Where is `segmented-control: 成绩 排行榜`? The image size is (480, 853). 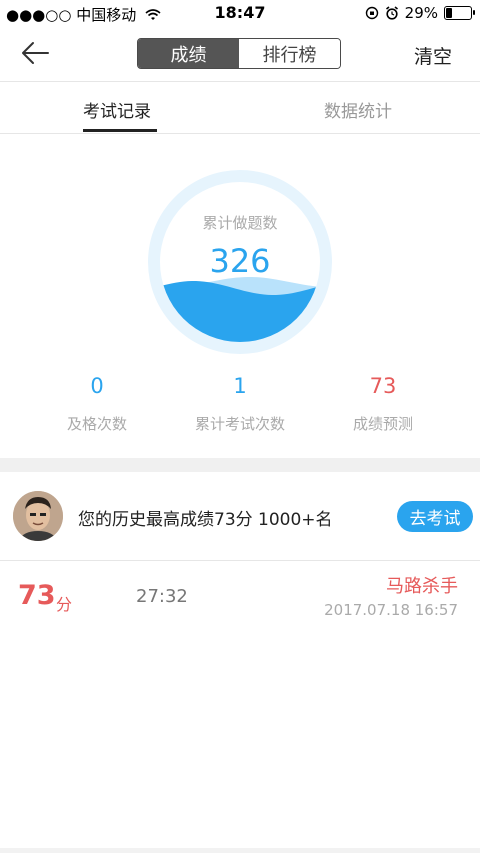
segmented-control: 成绩 排行榜 is located at coordinates (239, 53).